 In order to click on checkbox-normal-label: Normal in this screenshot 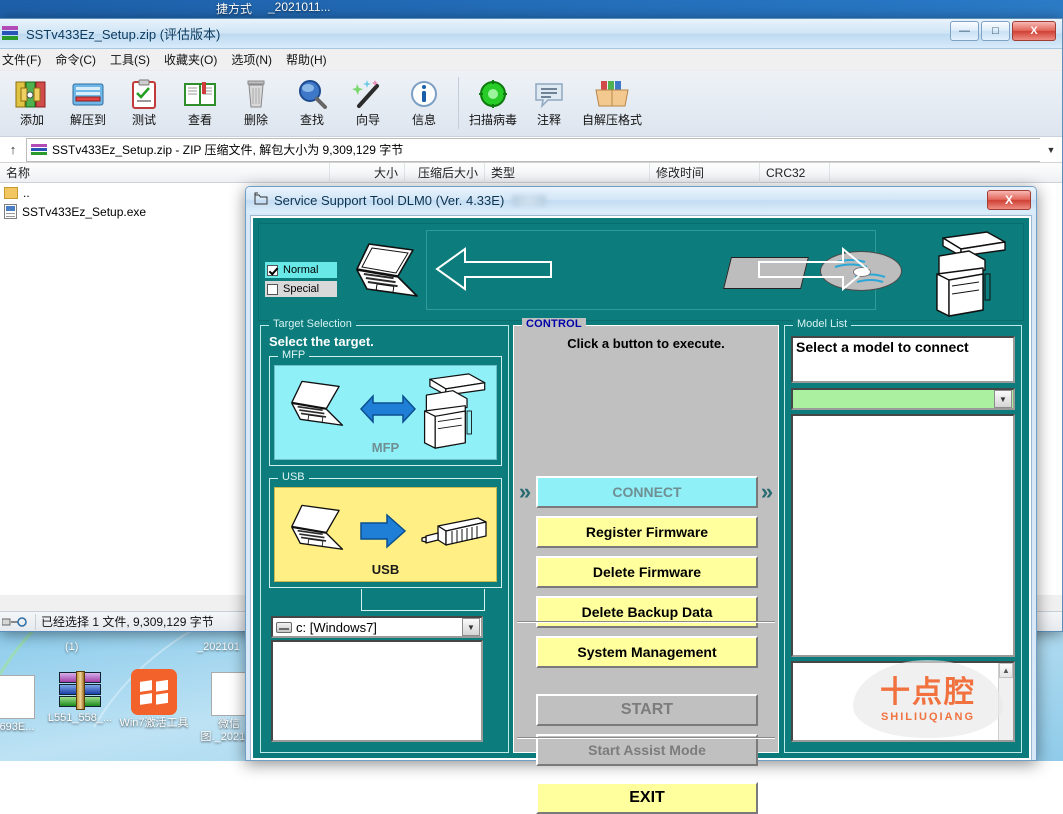, I will do `click(300, 270)`.